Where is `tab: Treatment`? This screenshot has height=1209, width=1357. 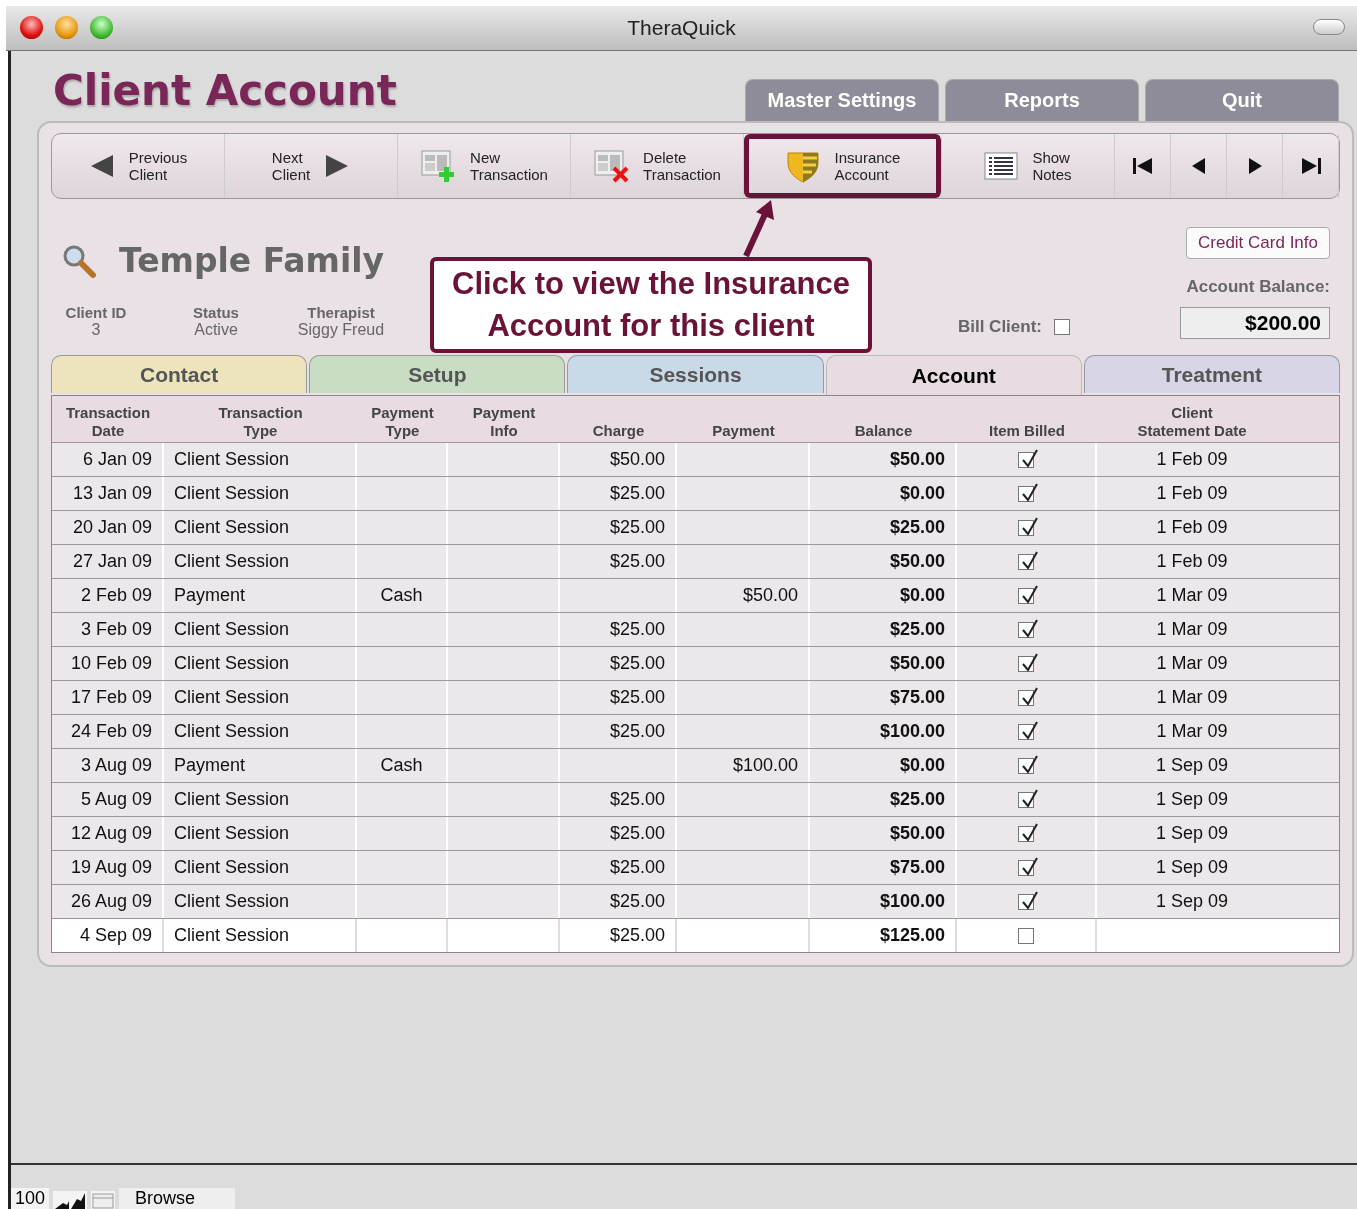 tab: Treatment is located at coordinates (1211, 374).